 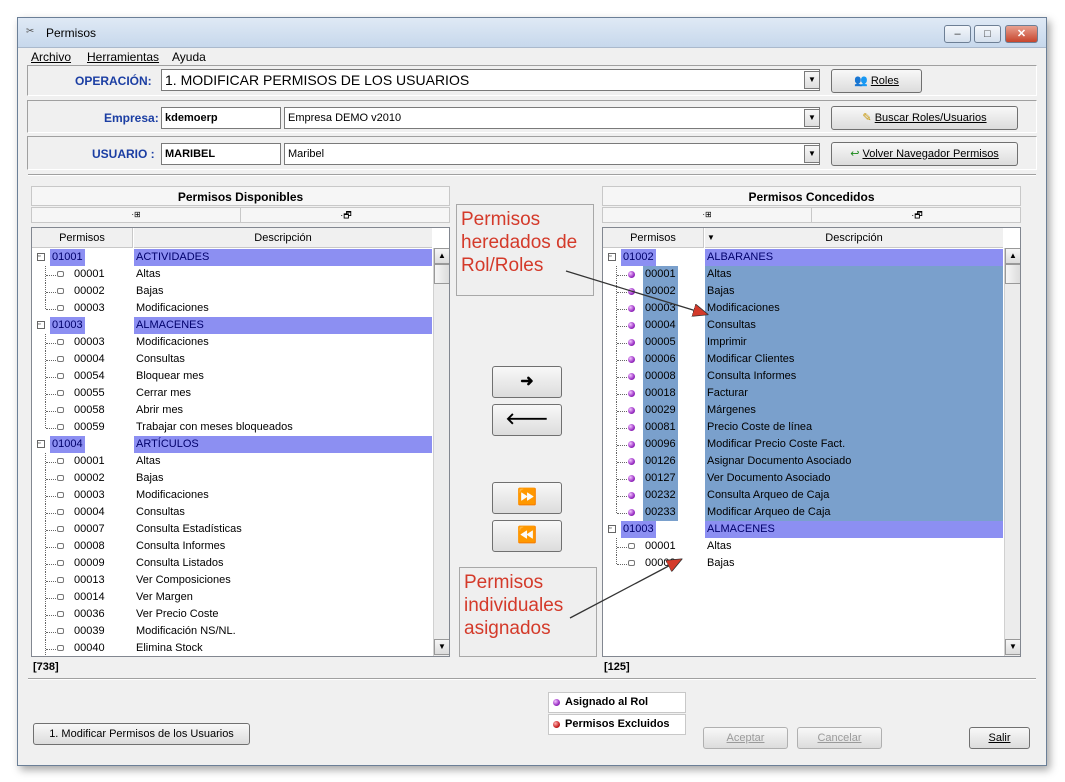 What do you see at coordinates (556, 724) in the screenshot?
I see `red-dot-icon` at bounding box center [556, 724].